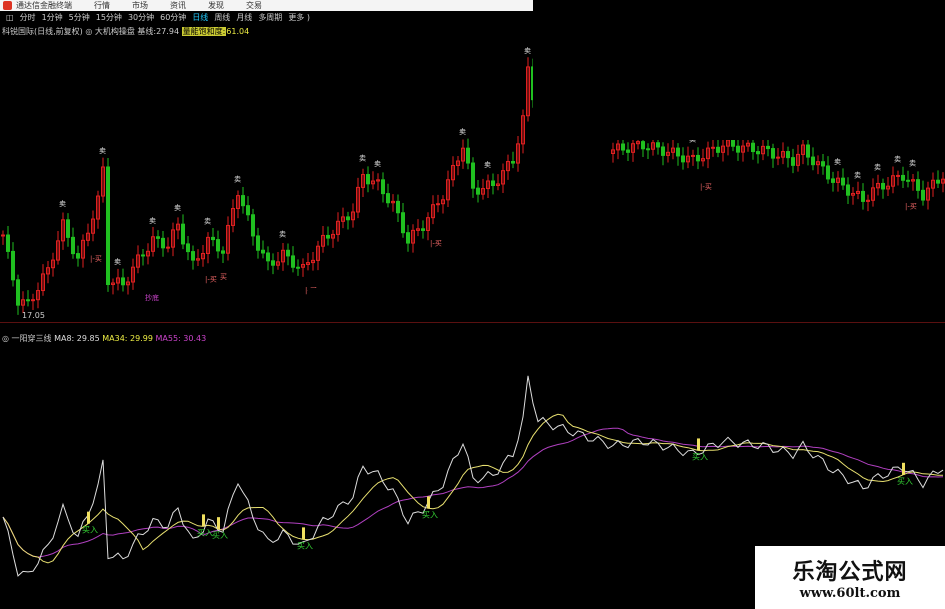 The image size is (945, 609). What do you see at coordinates (472, 322) in the screenshot?
I see `panel-divider` at bounding box center [472, 322].